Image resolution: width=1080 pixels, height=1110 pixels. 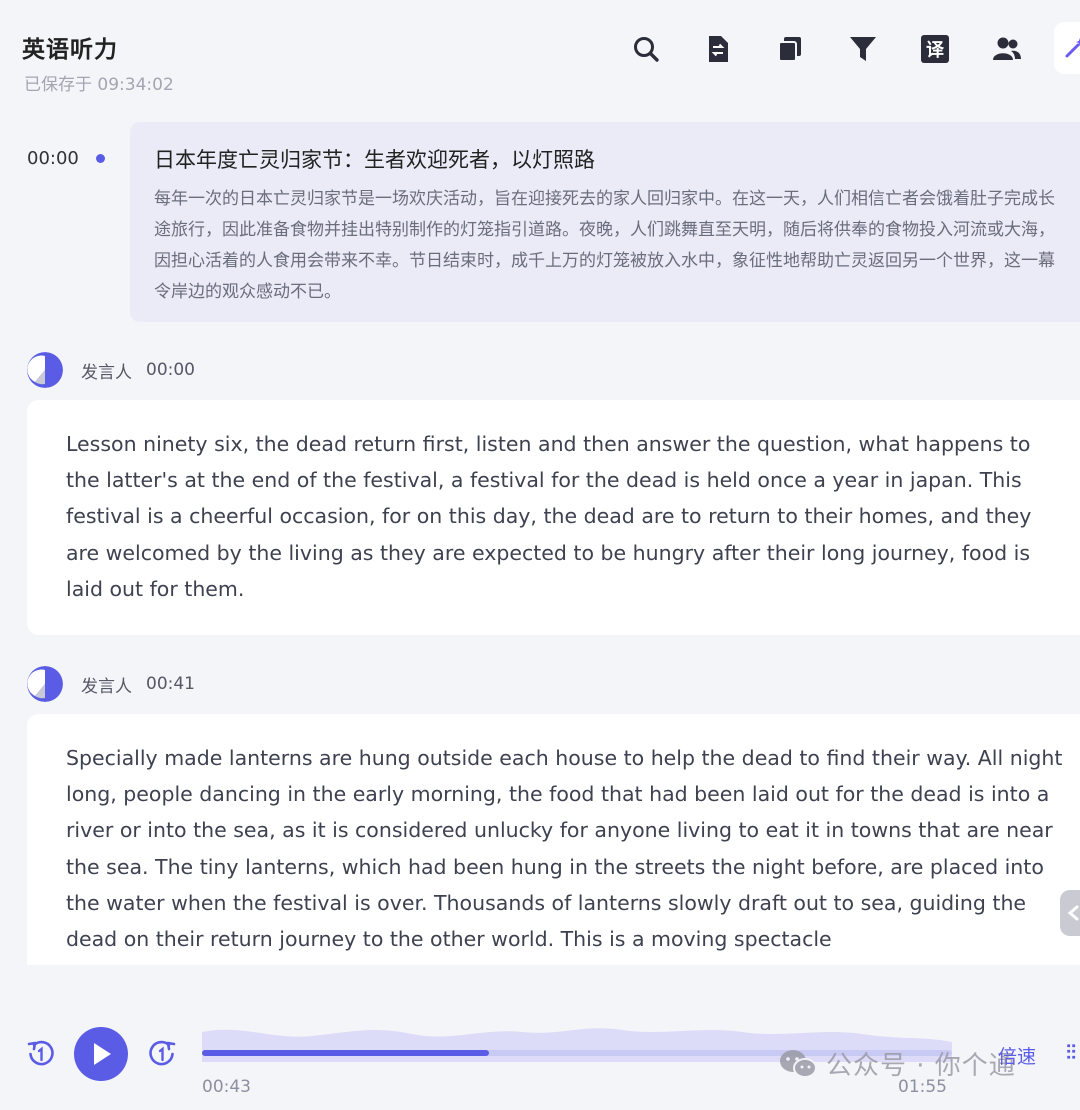 I want to click on filter-icon, so click(x=863, y=49).